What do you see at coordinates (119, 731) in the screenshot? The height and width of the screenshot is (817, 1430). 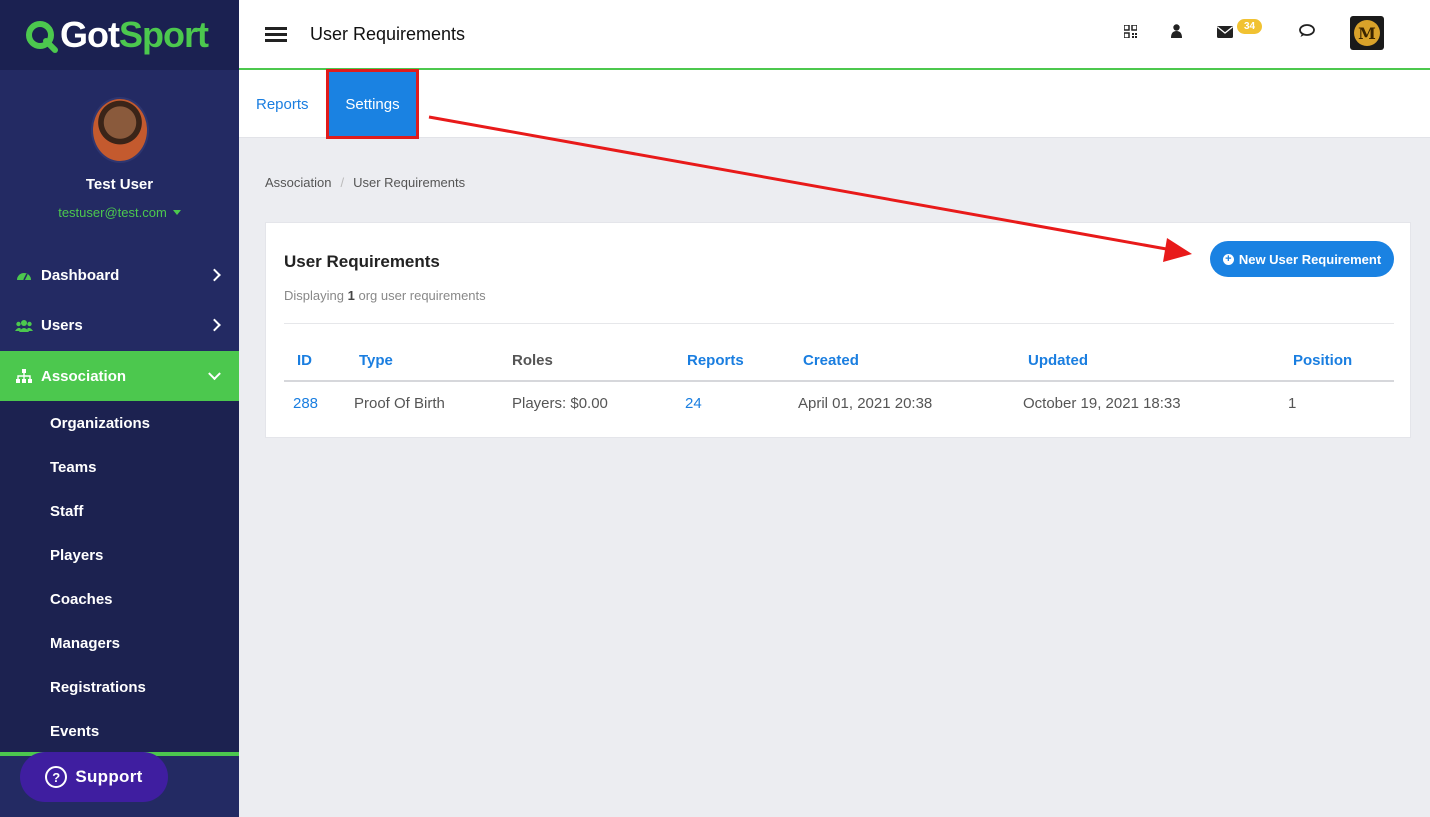 I see `sidebar-subitem-events: Events` at bounding box center [119, 731].